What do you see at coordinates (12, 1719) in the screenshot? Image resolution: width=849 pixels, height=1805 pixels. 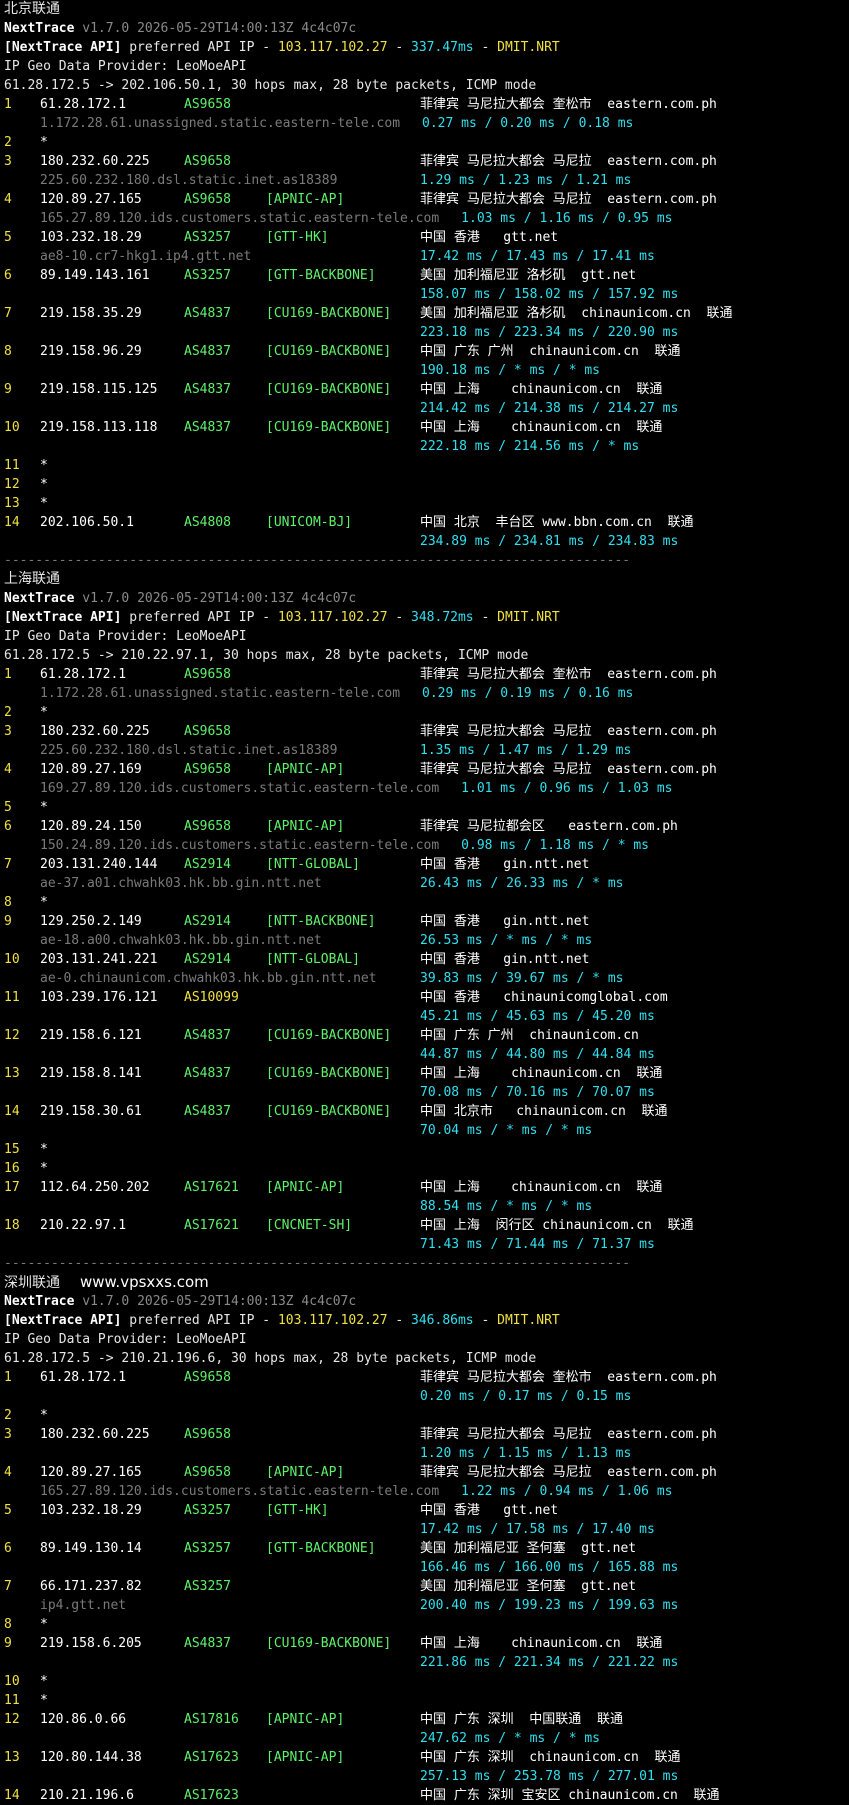 I see `hop-number: 12` at bounding box center [12, 1719].